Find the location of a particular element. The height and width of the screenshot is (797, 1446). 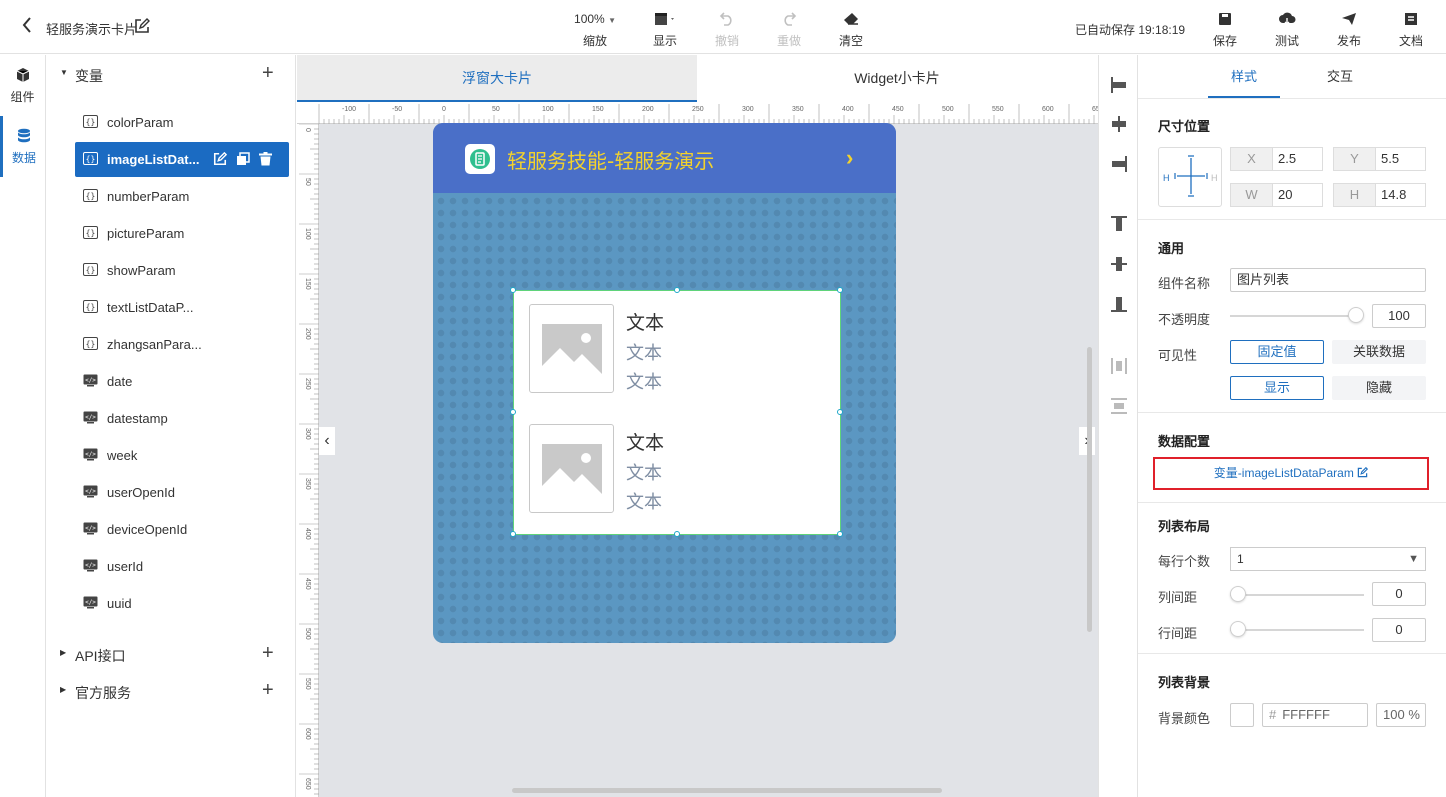

column-gap-slider-handle is located at coordinates (1238, 594).